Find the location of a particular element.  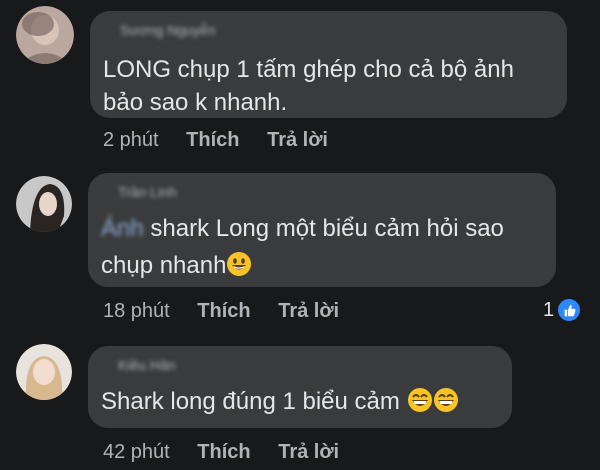

comment-bubble: Kiều Hân Shark long đúng 1 biểu cảm is located at coordinates (300, 387).